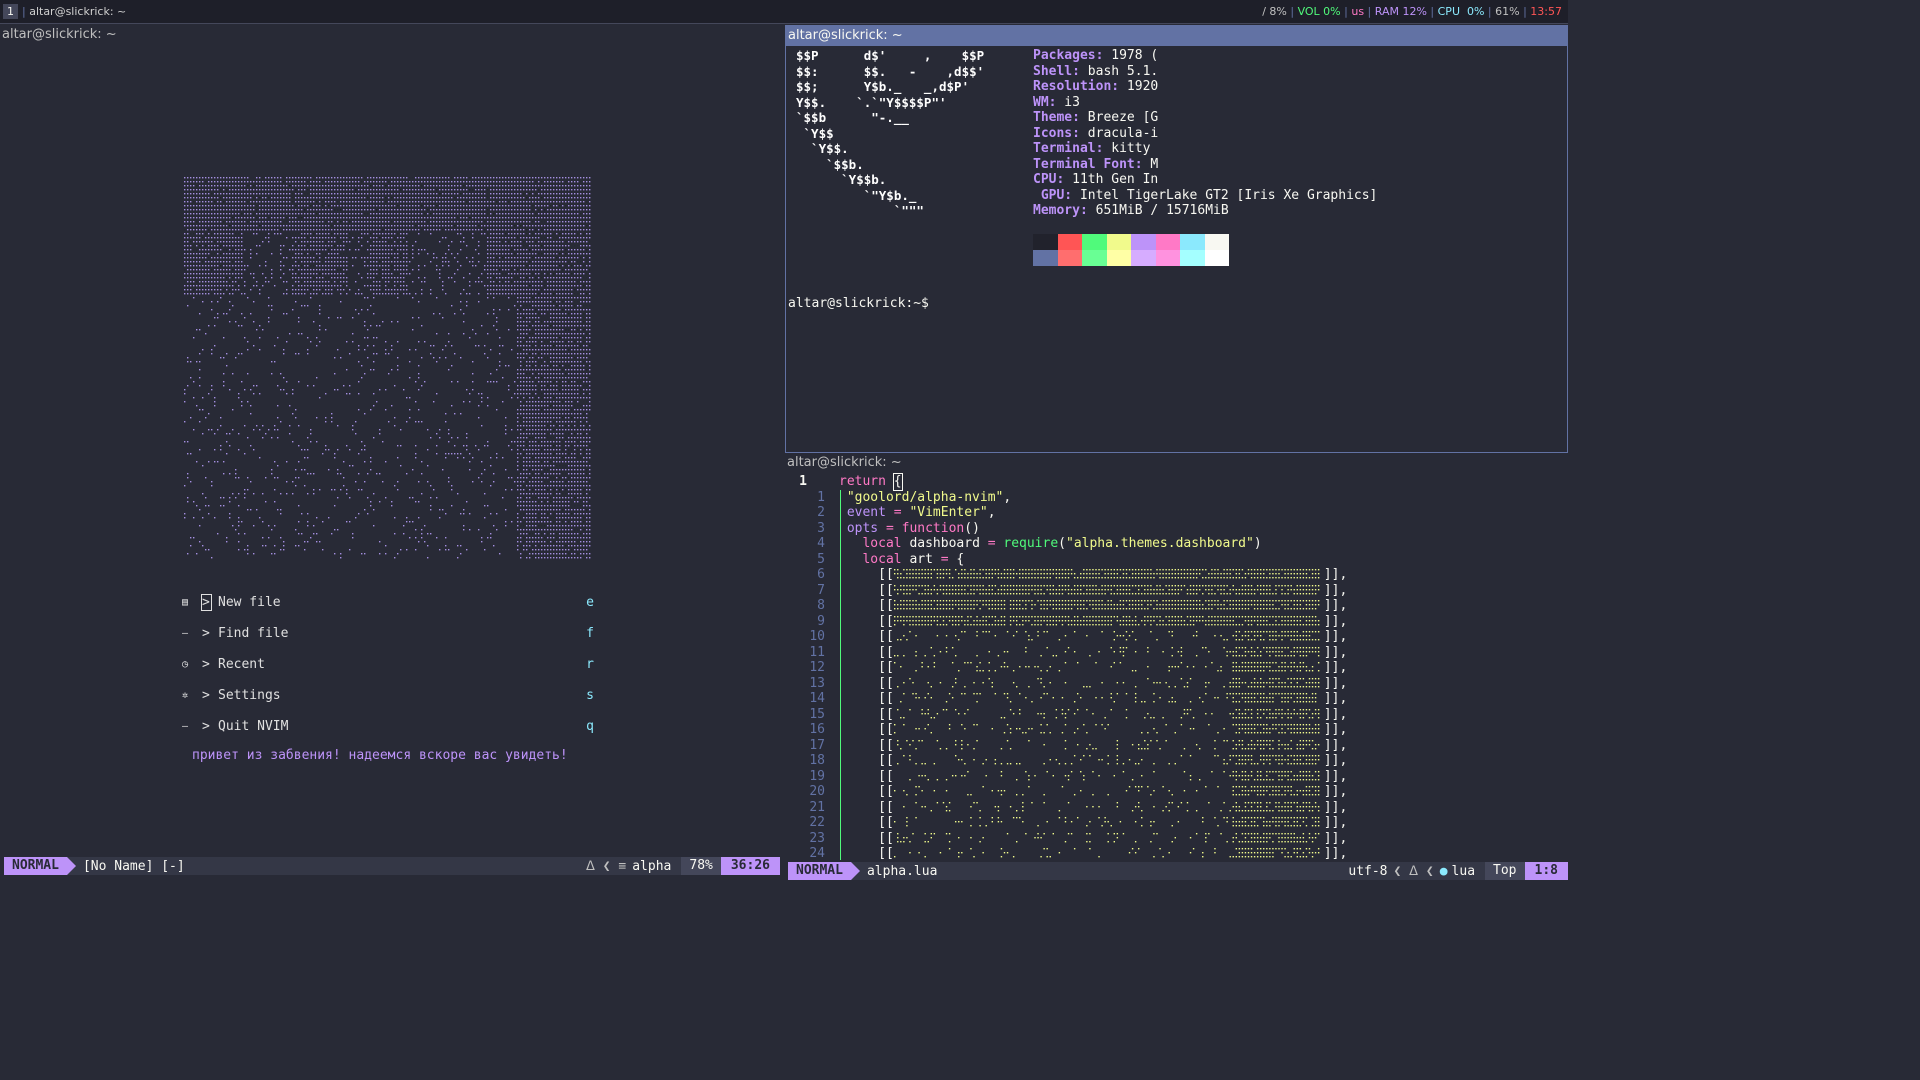 The image size is (1920, 1080). I want to click on code-line-art: 13 [[]],, so click(1176, 684).